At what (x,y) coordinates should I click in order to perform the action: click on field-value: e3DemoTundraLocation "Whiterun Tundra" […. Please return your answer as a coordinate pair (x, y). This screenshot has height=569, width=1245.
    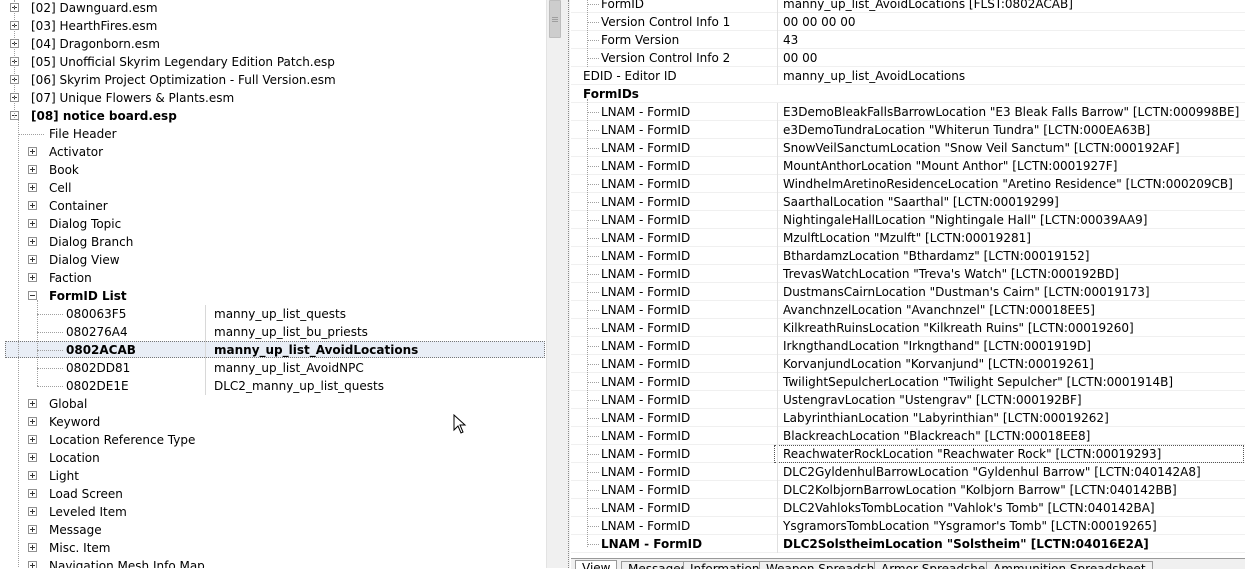
    Looking at the image, I should click on (966, 130).